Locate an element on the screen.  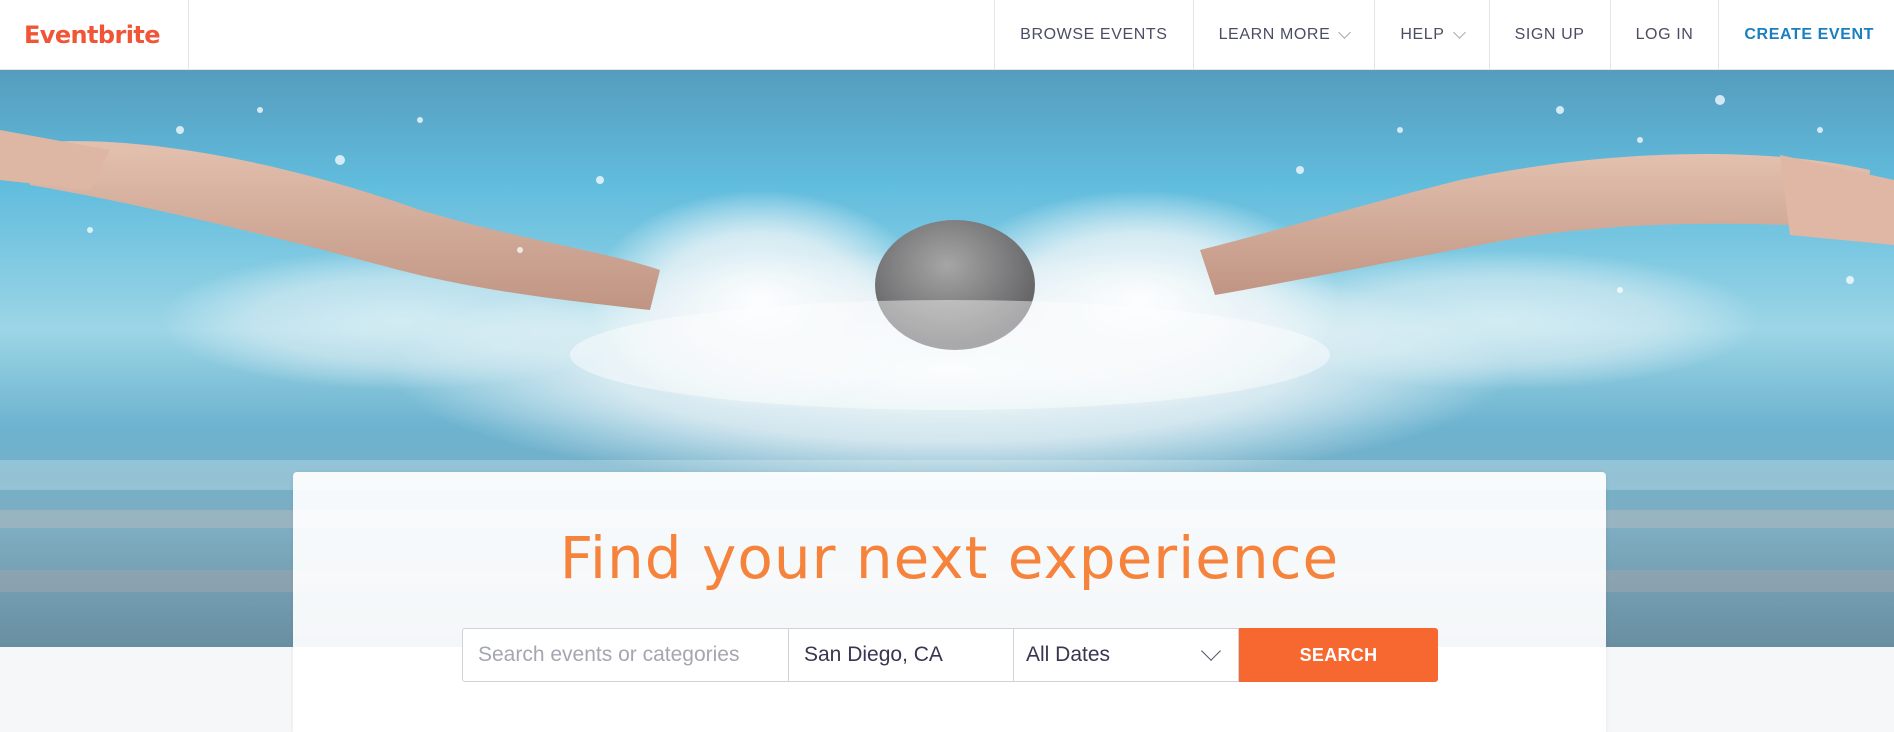
eventbrite-logo: Eventbrite is located at coordinates (92, 35).